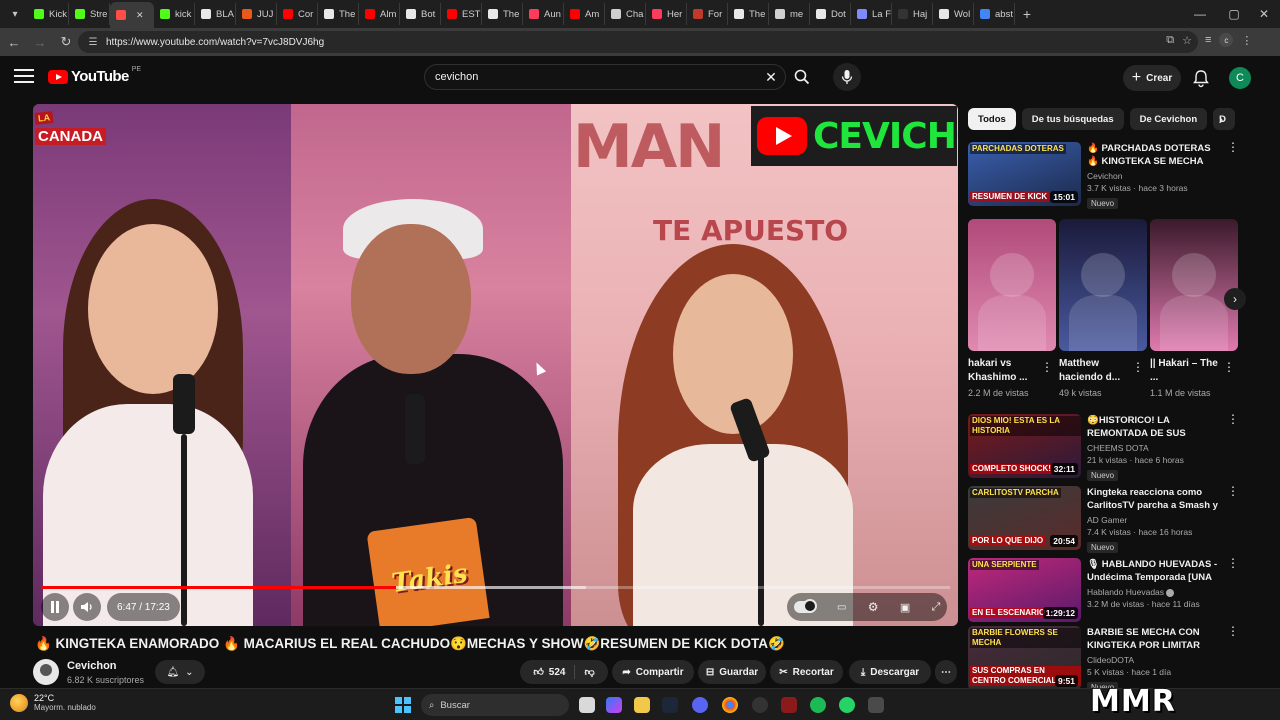 The width and height of the screenshot is (1280, 720). I want to click on browser-tab: Am, so click(584, 14).